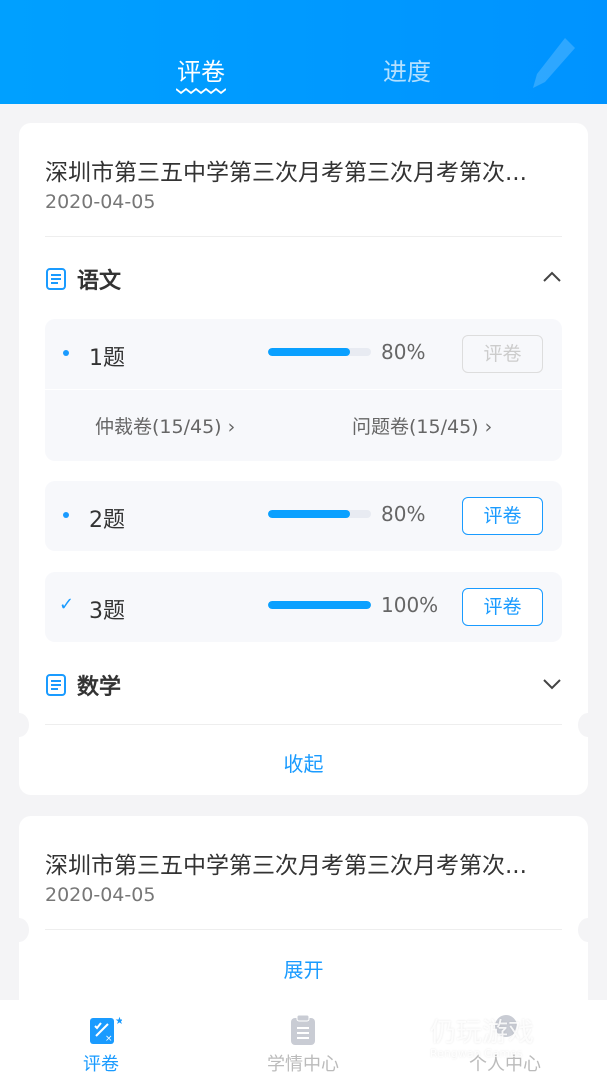 The height and width of the screenshot is (1080, 607). I want to click on tab-progress: 进度, so click(407, 69).